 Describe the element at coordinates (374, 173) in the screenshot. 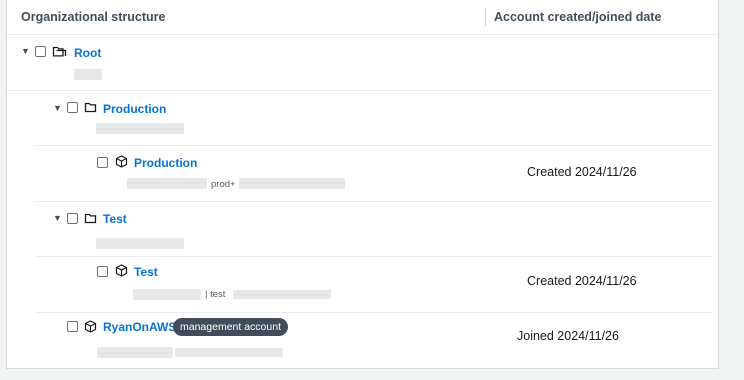

I see `table-row-production-account: Production prod+ Created 2024/11/26` at that location.